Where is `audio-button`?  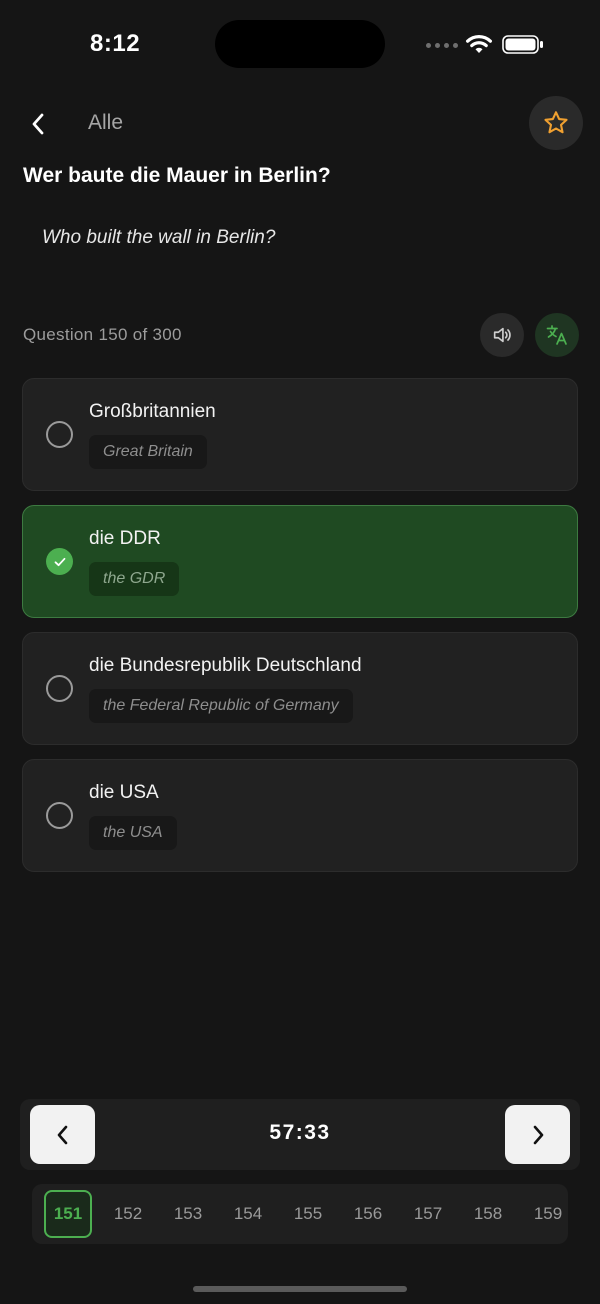 audio-button is located at coordinates (502, 335).